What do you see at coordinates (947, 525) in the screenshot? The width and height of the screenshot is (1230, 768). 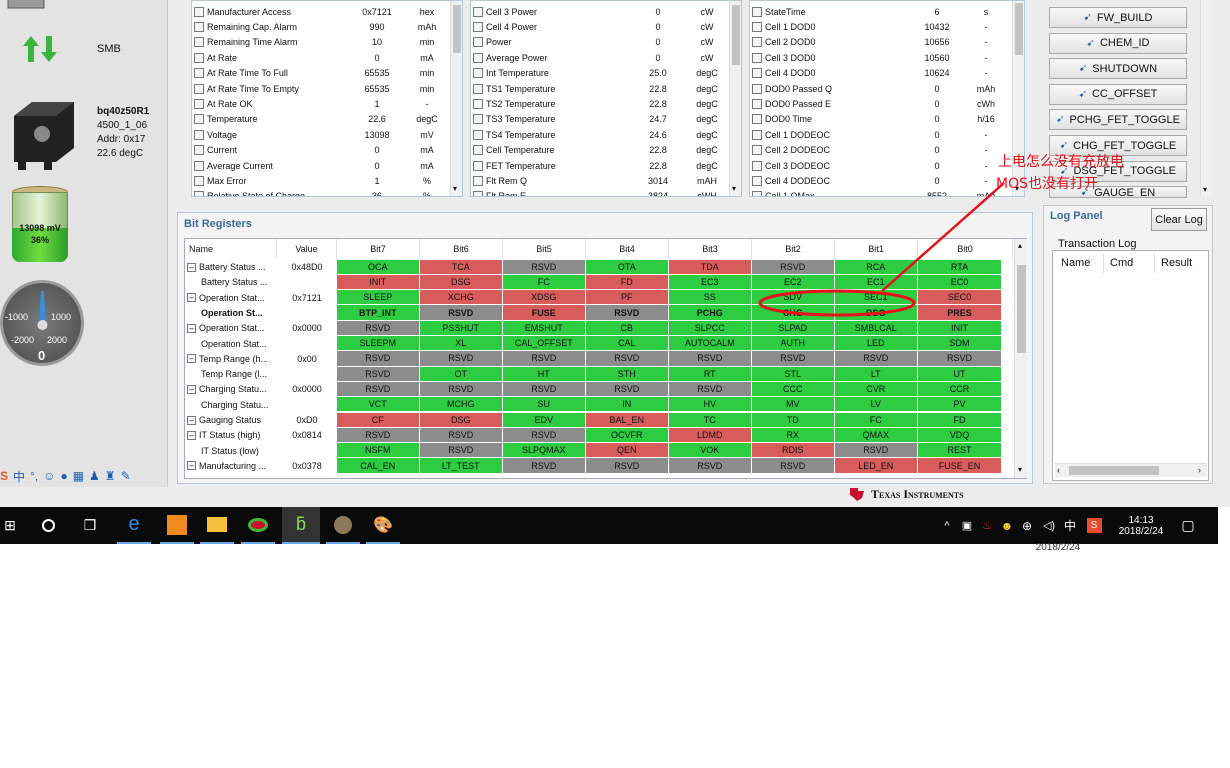 I see `show-hidden-icons: ^` at bounding box center [947, 525].